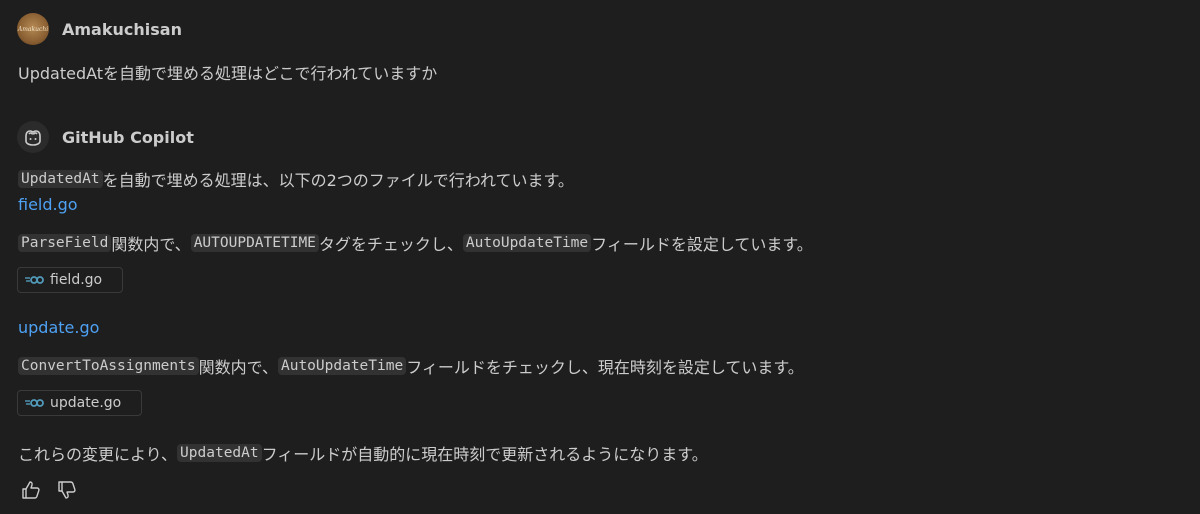  What do you see at coordinates (338, 180) in the screenshot?
I see `intro-text: を自動で埋める処理は、以下の2つのファイルで行われています。` at bounding box center [338, 180].